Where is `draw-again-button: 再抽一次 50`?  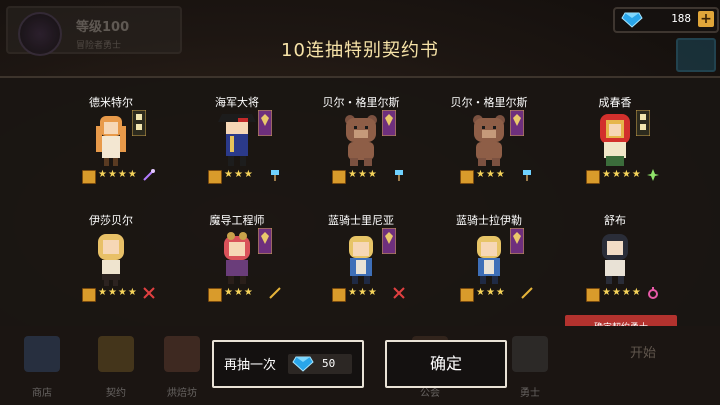 draw-again-button: 再抽一次 50 is located at coordinates (288, 364).